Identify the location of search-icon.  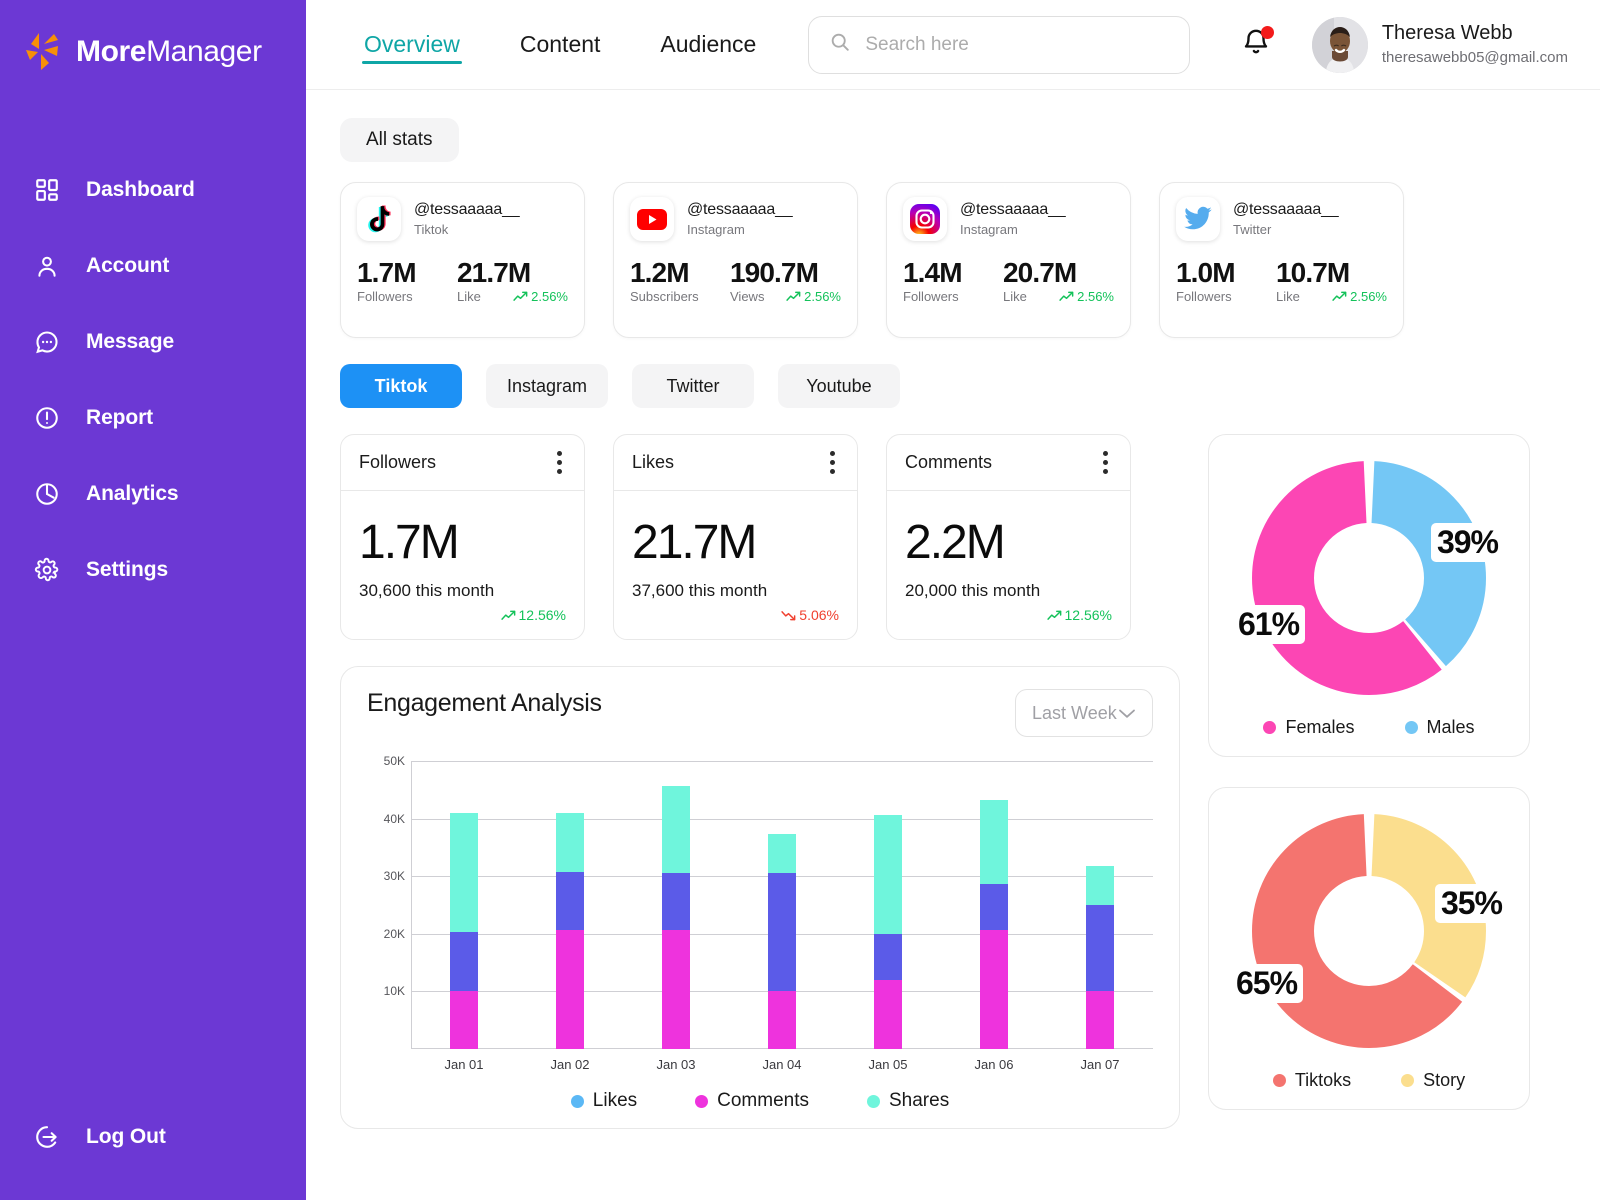
(840, 44).